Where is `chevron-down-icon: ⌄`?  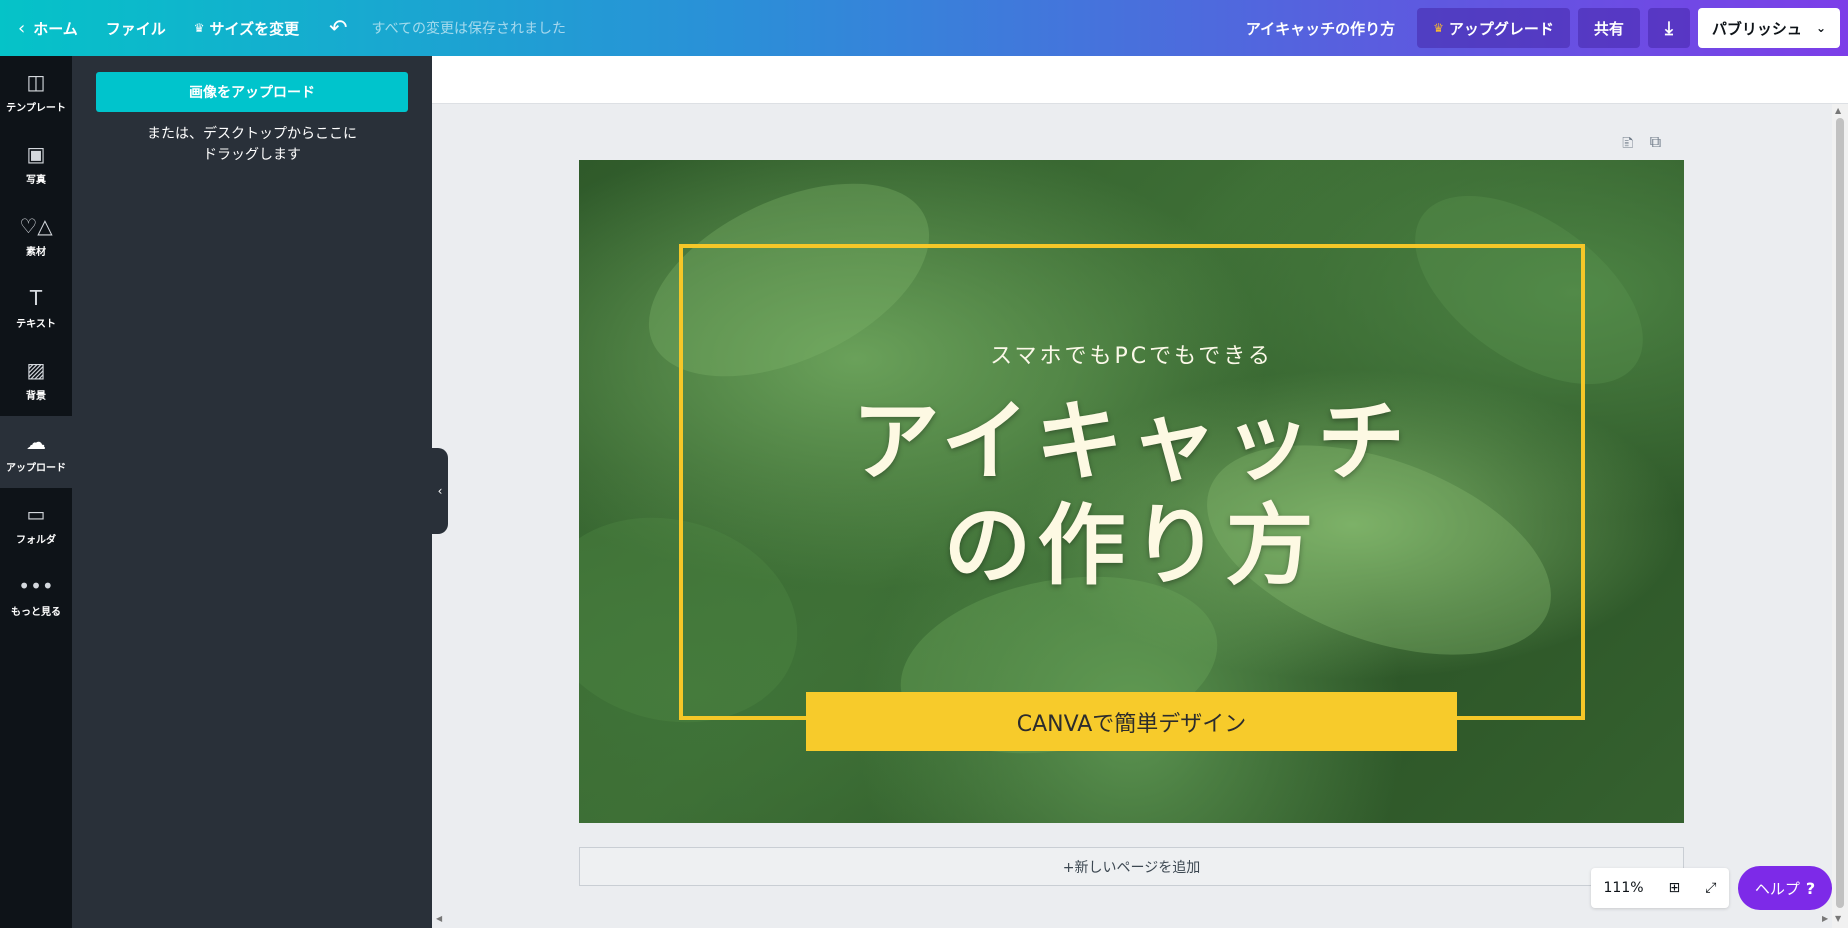 chevron-down-icon: ⌄ is located at coordinates (1820, 28).